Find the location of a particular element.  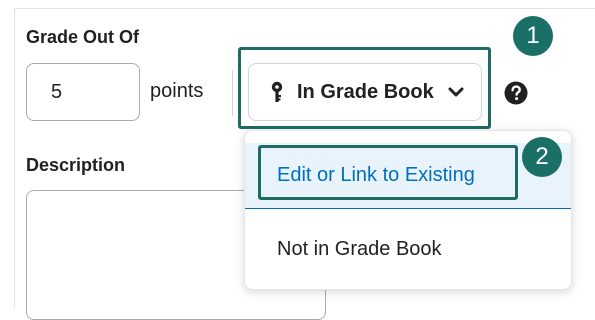

step1-callout-badge: 1 is located at coordinates (533, 36).